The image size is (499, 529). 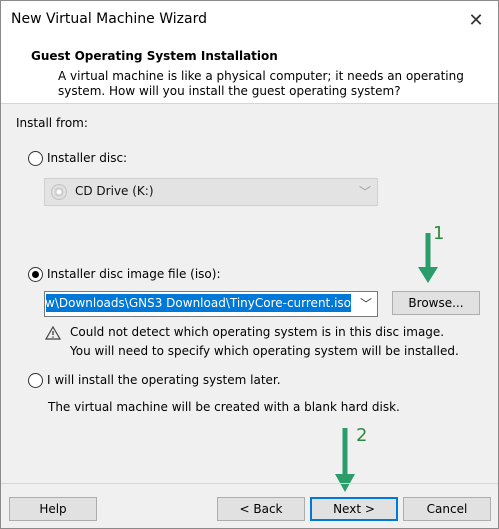 I want to click on install-later-radio, so click(x=35, y=380).